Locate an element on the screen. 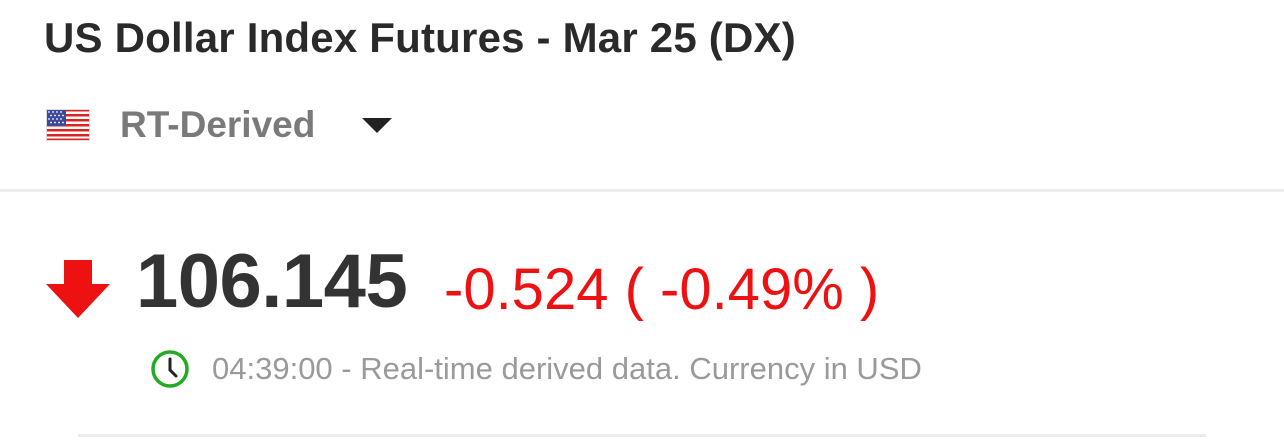 Image resolution: width=1284 pixels, height=444 pixels. clock-icon is located at coordinates (170, 369).